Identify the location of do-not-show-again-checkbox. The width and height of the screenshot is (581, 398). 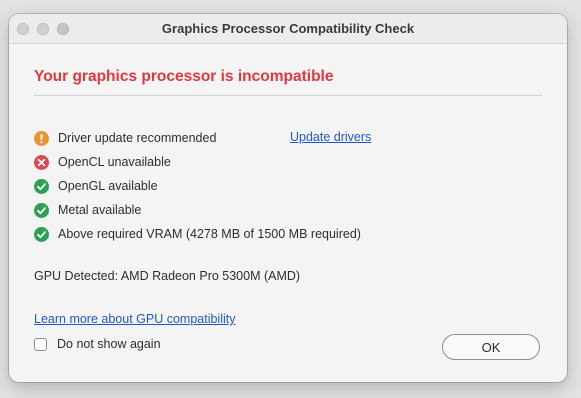
(40, 344).